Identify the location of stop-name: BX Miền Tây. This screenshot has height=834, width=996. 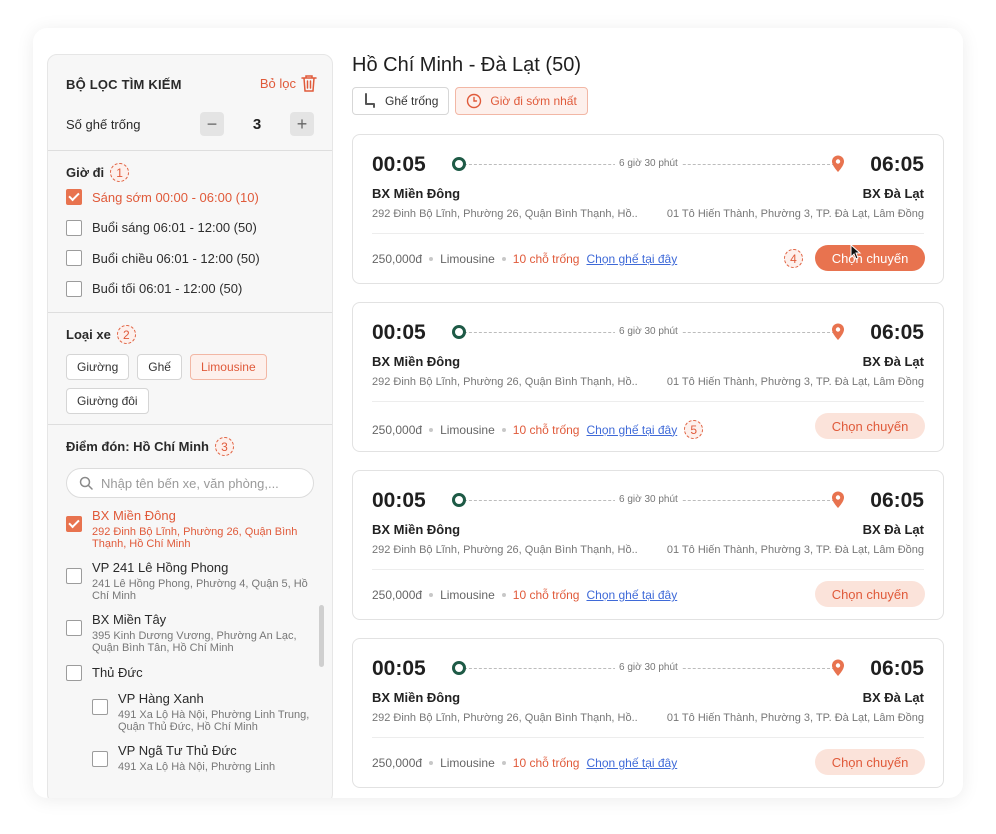
(129, 620).